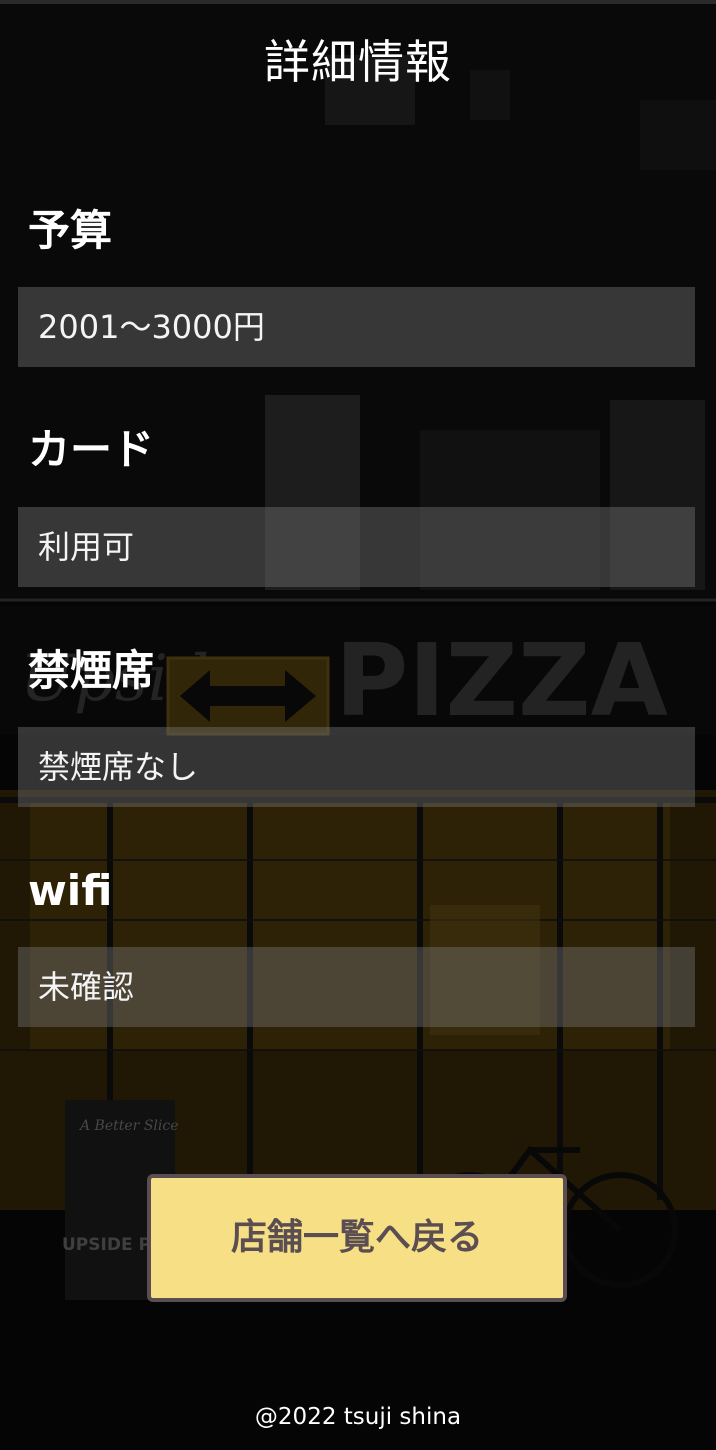  Describe the element at coordinates (70, 230) in the screenshot. I see `budget-label: 予算` at that location.